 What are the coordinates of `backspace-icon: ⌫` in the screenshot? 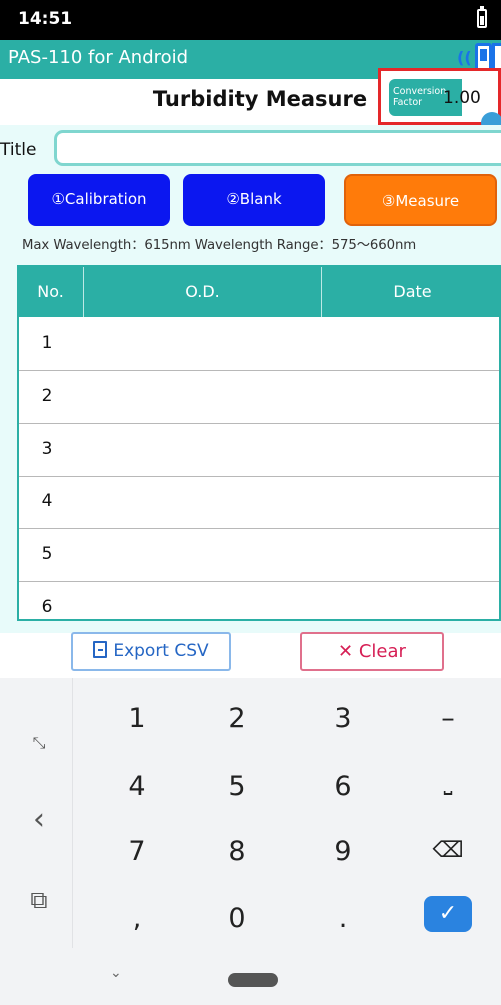 It's located at (448, 850).